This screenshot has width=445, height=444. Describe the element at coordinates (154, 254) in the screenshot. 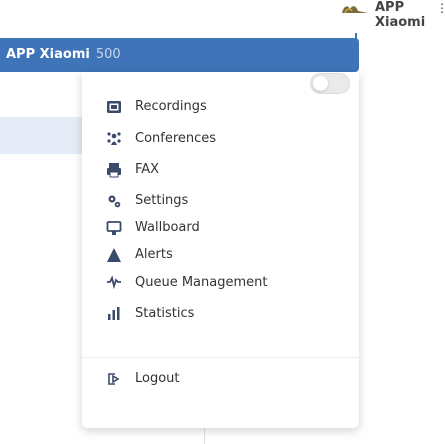

I see `menu-item-label: Alerts` at that location.